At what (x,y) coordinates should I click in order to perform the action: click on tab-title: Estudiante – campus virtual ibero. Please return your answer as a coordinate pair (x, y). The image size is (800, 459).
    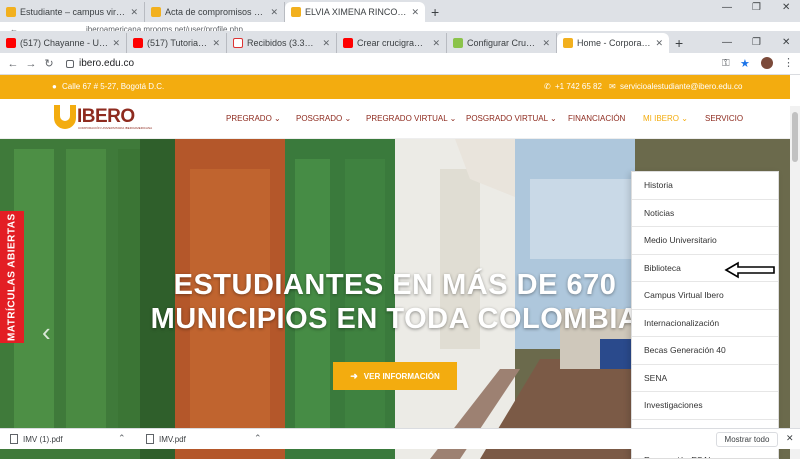
    Looking at the image, I should click on (73, 12).